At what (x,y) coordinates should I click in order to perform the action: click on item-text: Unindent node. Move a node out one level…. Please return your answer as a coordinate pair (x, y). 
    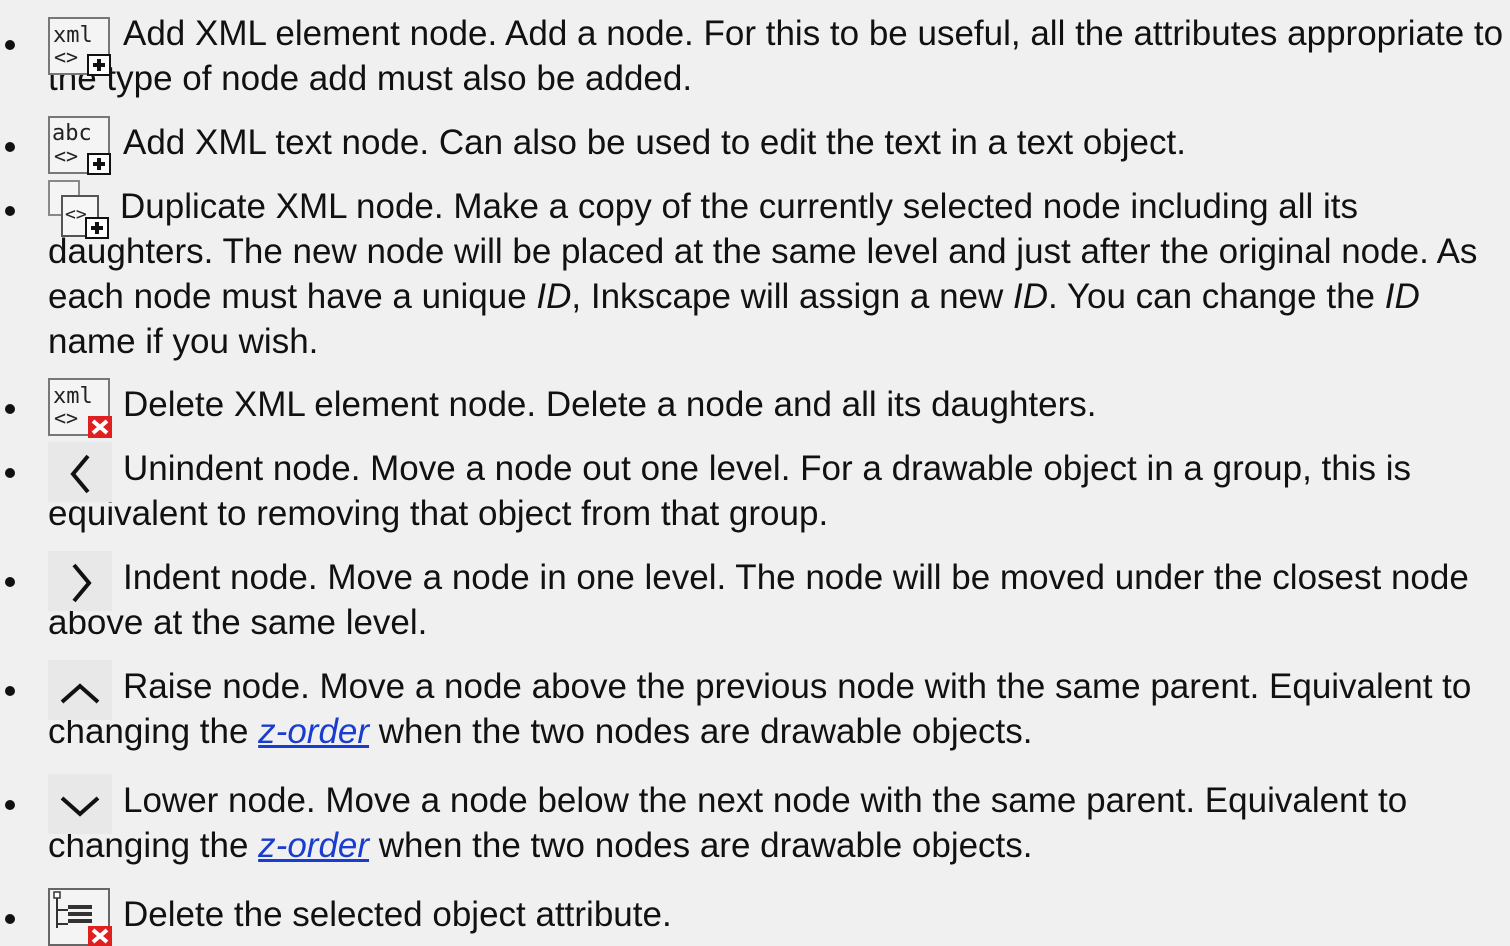
    Looking at the image, I should click on (730, 491).